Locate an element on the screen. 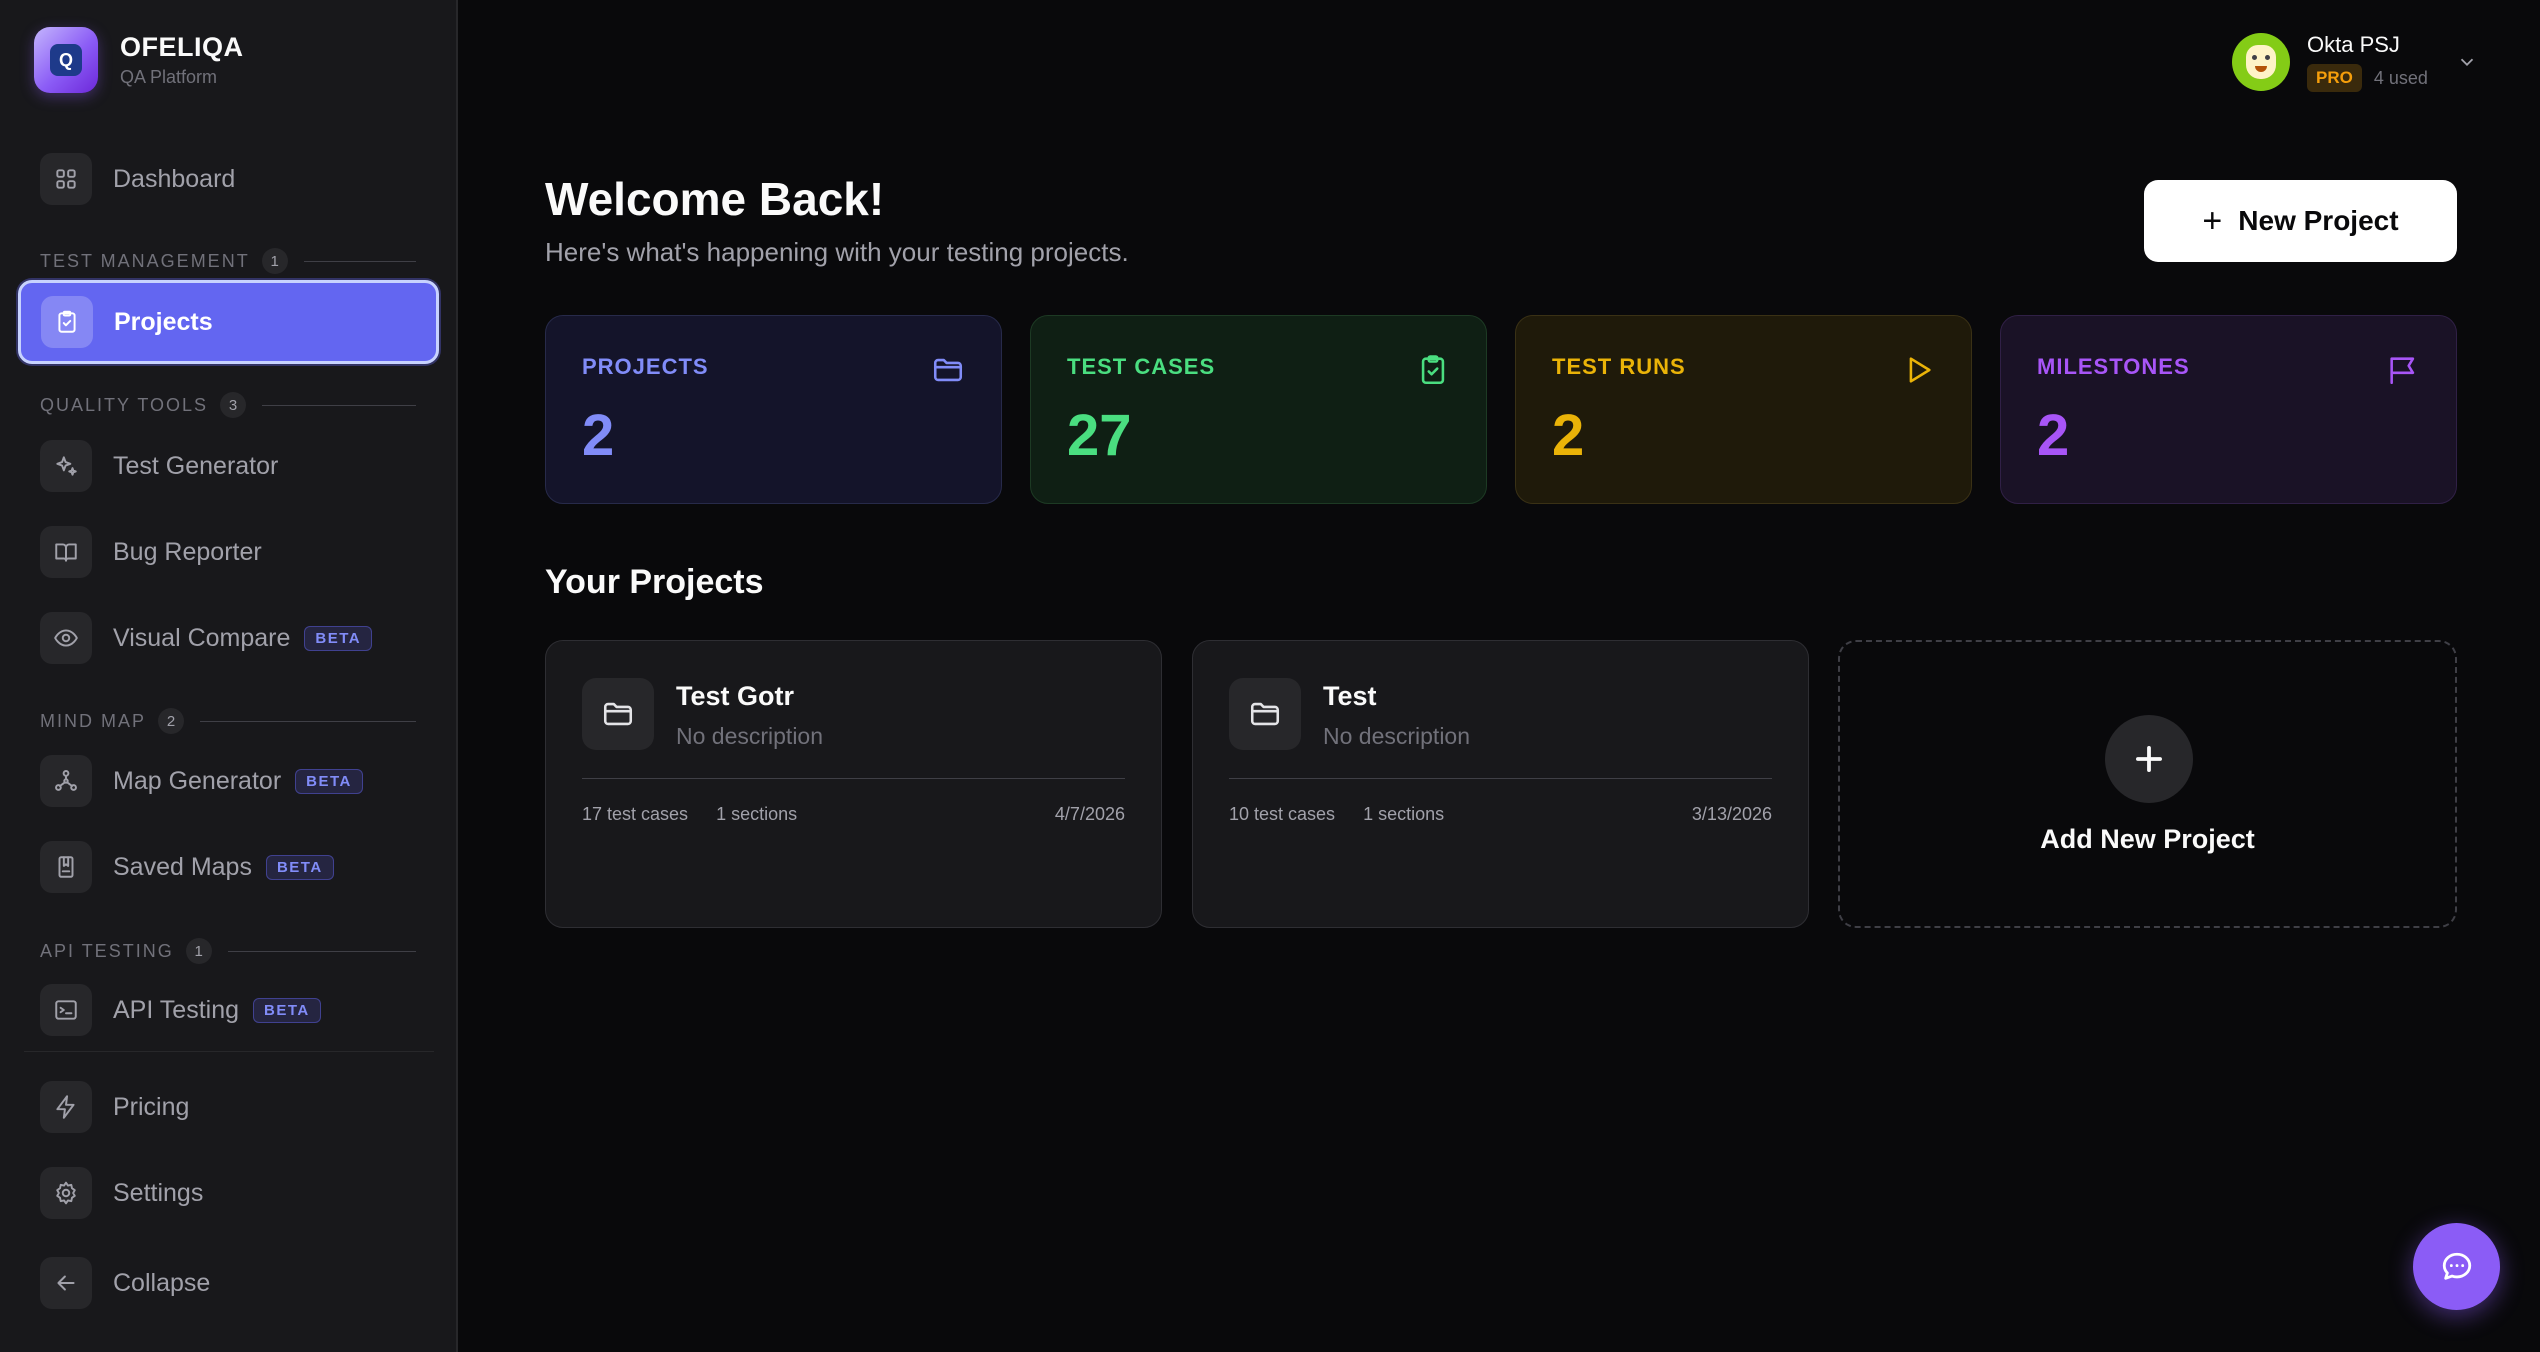  project-date: 3/13/2026 is located at coordinates (1731, 814).